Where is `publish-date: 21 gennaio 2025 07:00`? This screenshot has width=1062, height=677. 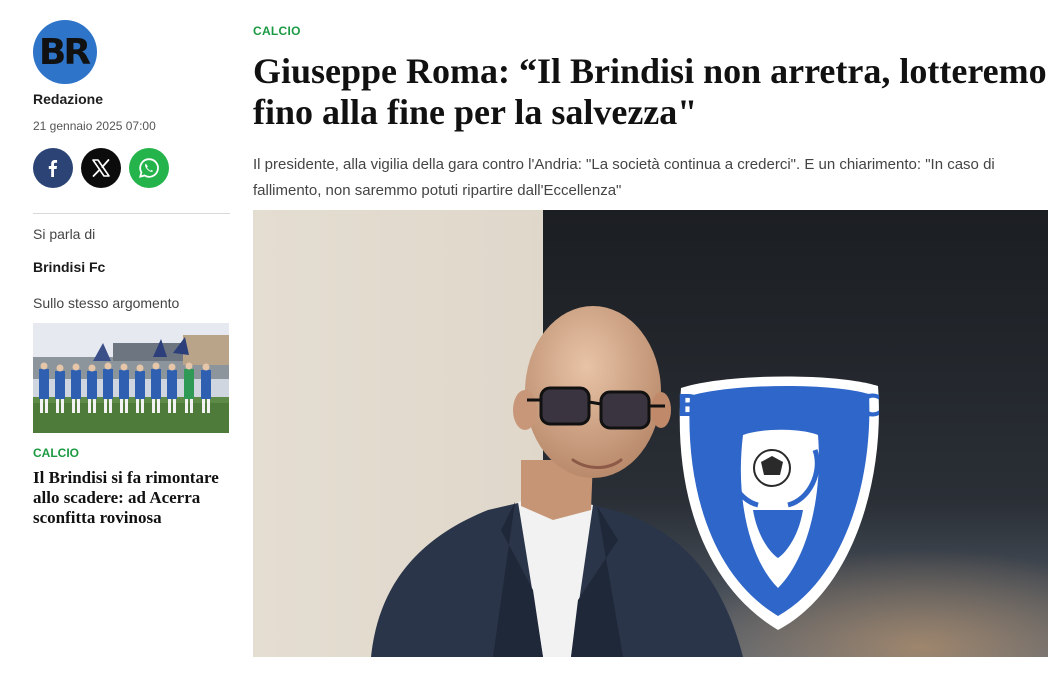
publish-date: 21 gennaio 2025 07:00 is located at coordinates (94, 126).